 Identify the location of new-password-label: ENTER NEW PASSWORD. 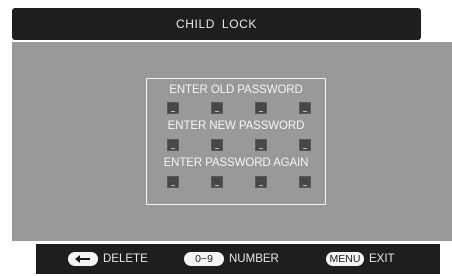
(236, 126).